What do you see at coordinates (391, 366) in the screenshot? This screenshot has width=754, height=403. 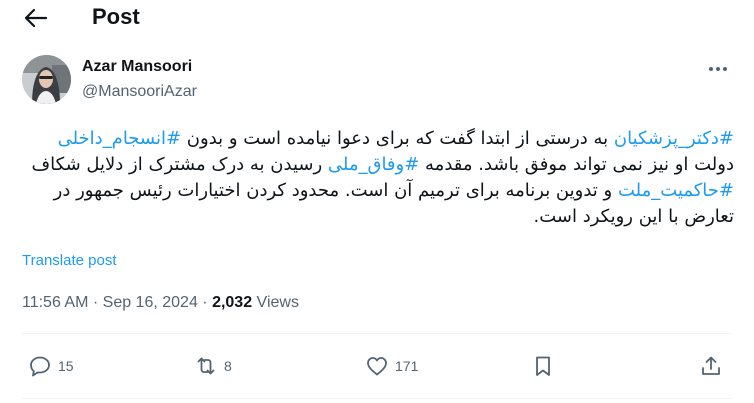 I see `like-button: 171` at bounding box center [391, 366].